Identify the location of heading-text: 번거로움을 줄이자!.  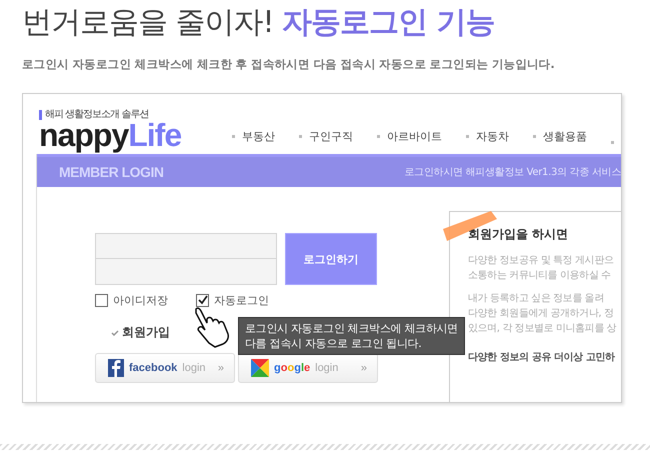
(148, 23).